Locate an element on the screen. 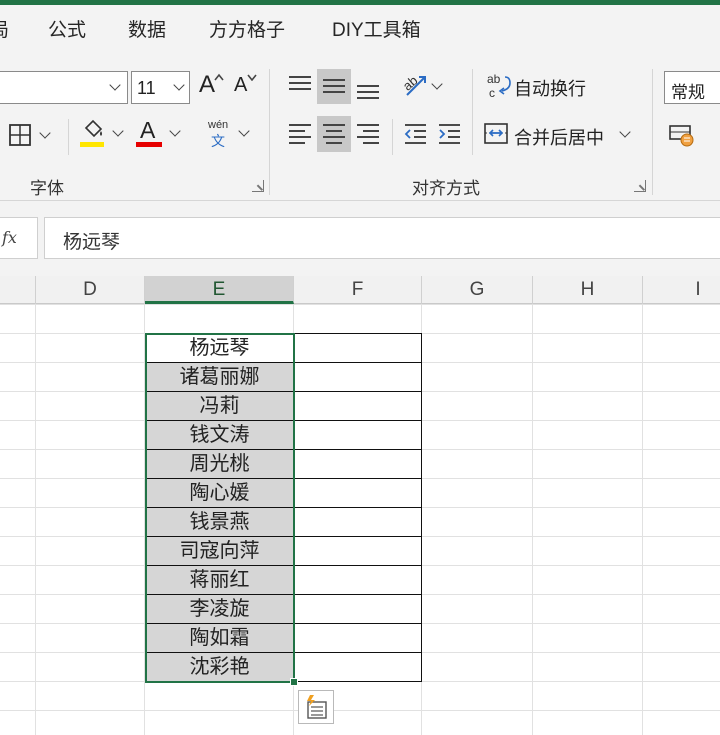 Image resolution: width=720 pixels, height=735 pixels. formula-bar-area: fx 杨远琴 is located at coordinates (360, 238).